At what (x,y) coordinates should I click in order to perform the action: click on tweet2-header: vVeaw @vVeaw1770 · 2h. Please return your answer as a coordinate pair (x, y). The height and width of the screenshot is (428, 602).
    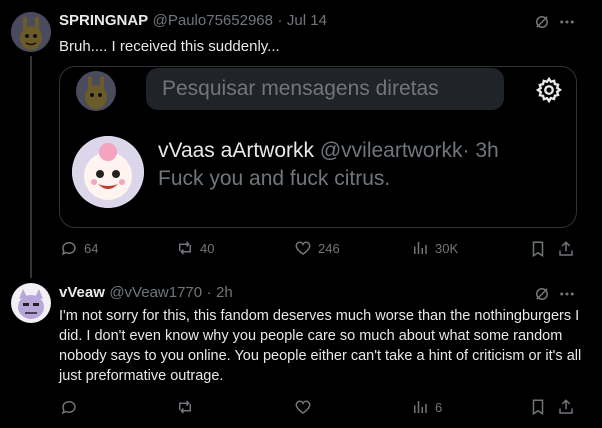
    Looking at the image, I should click on (146, 293).